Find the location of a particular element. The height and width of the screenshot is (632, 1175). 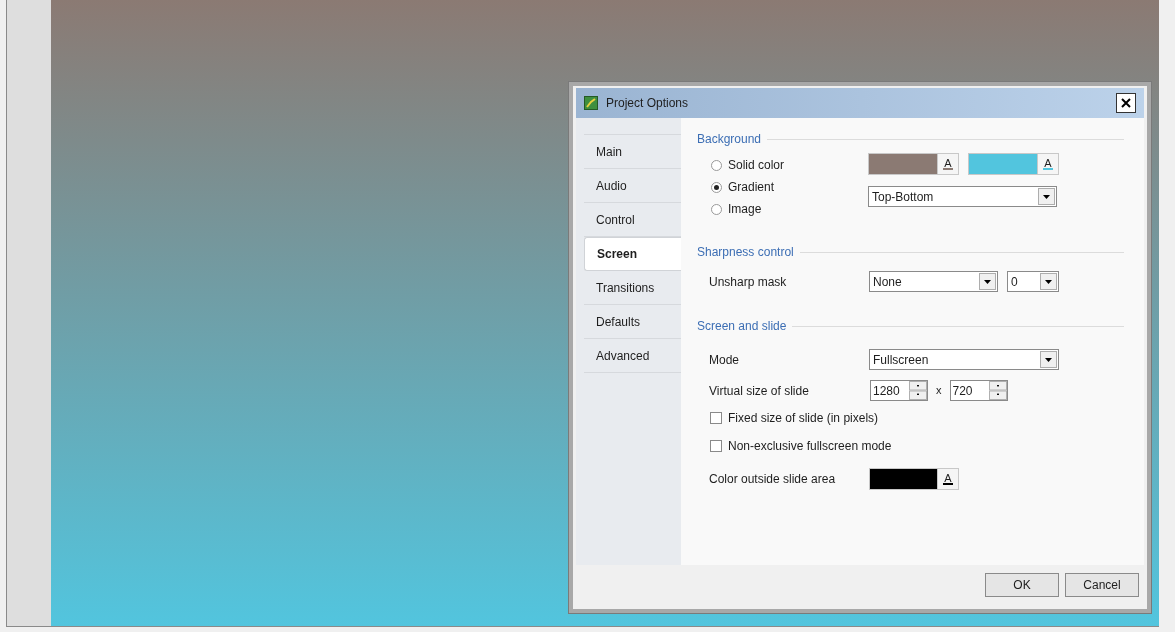

option-label: Gradient is located at coordinates (751, 187).